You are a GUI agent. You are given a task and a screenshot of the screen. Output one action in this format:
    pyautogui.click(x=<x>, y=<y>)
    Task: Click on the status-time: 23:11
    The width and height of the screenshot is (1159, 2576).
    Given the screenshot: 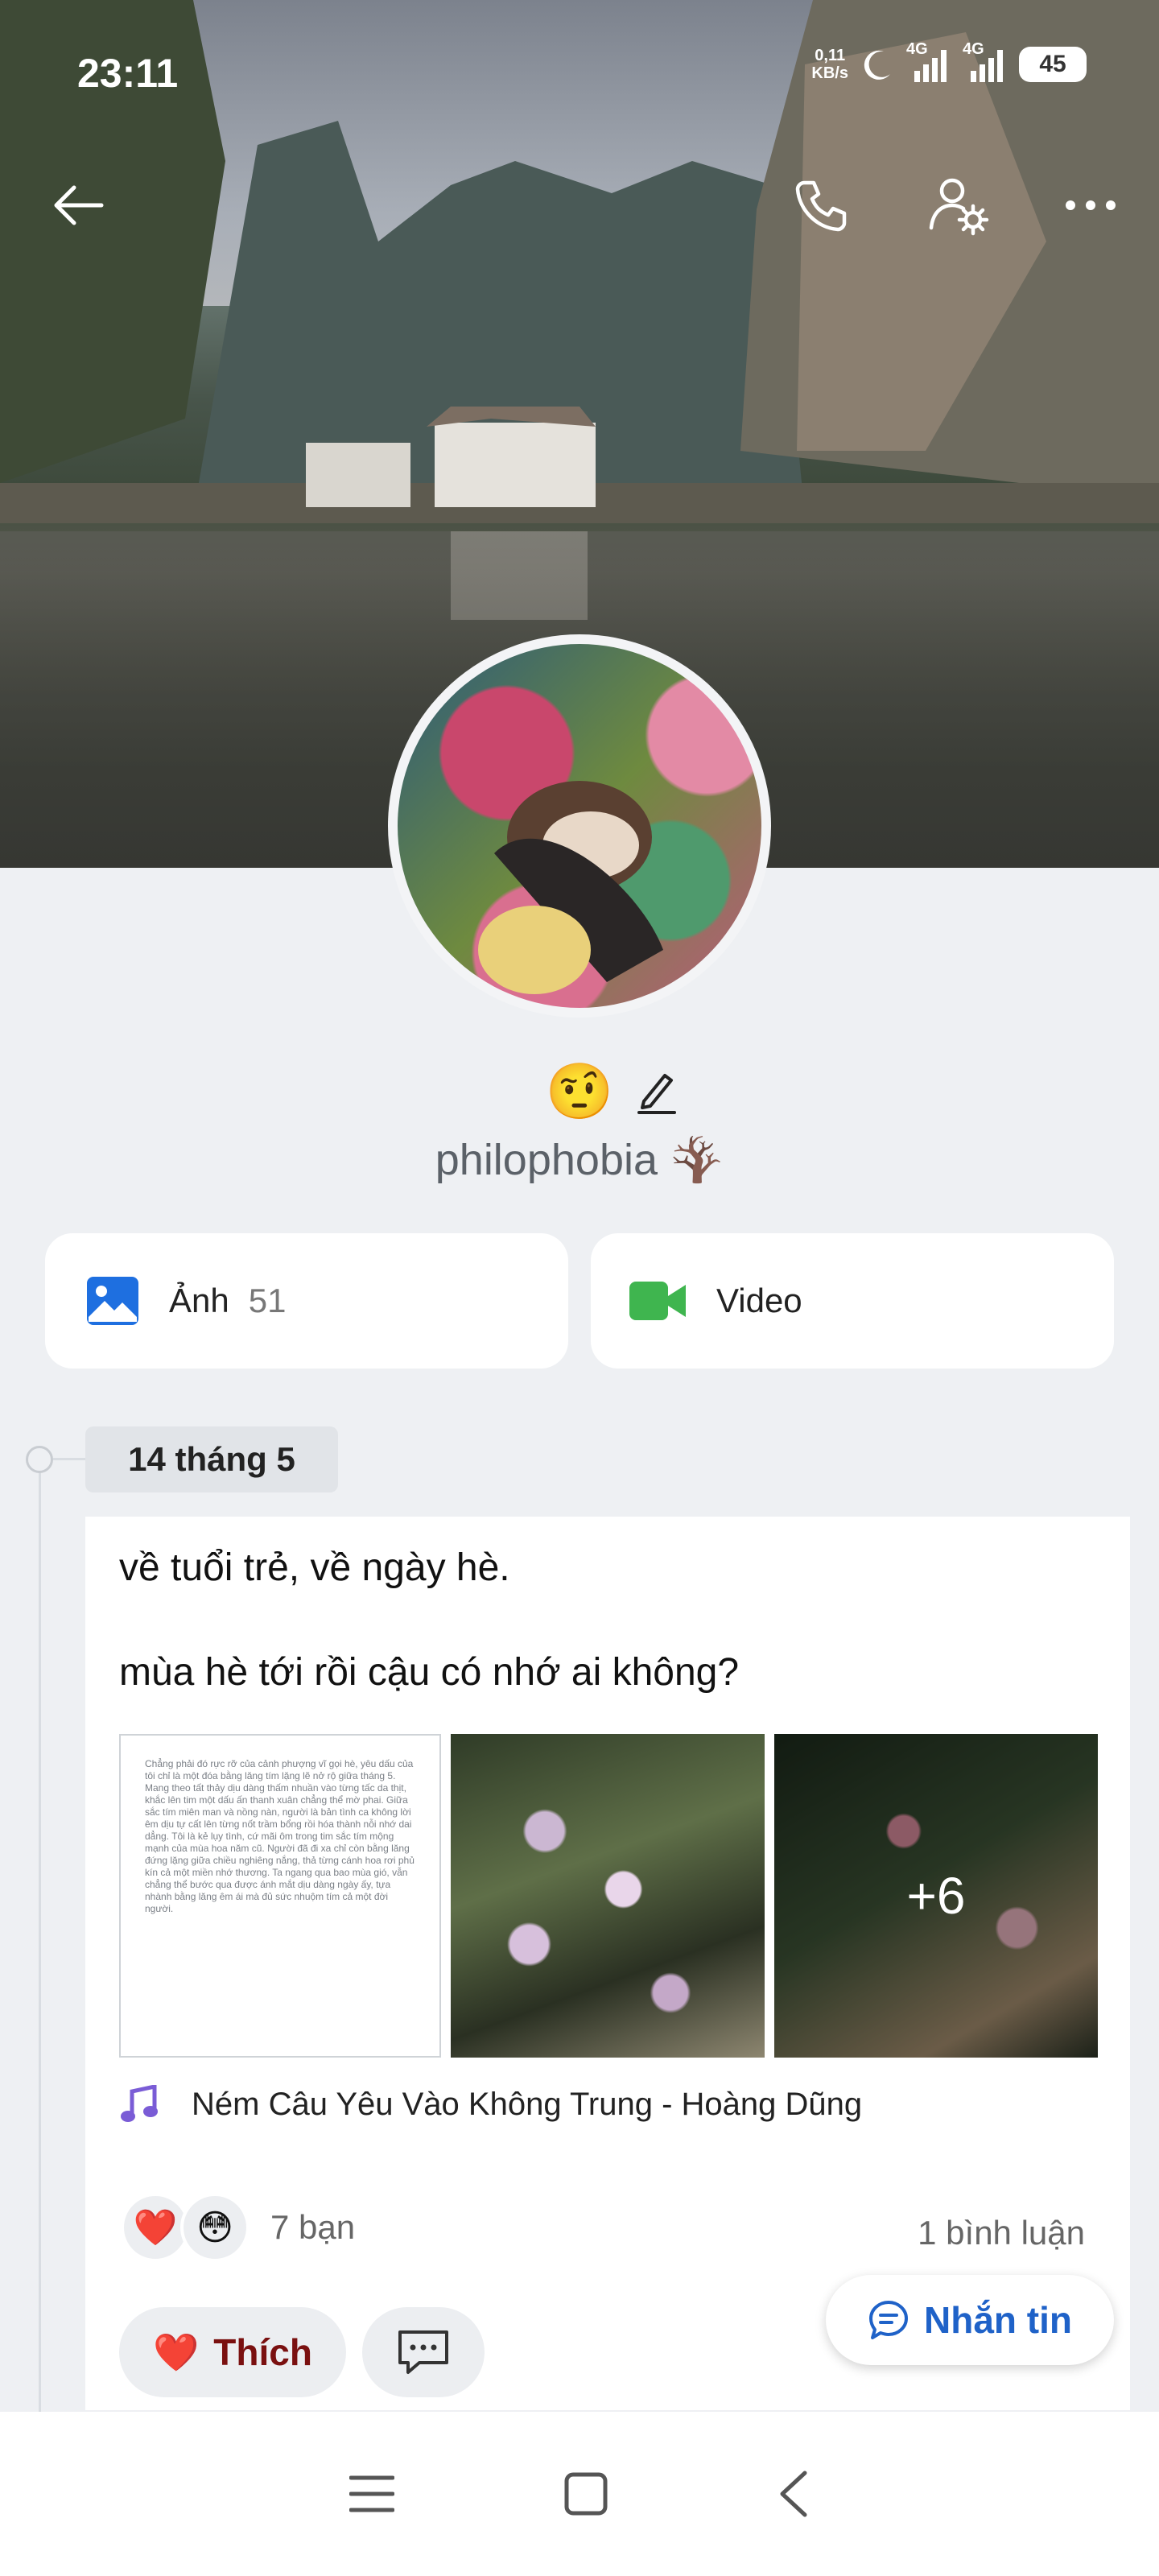 What is the action you would take?
    pyautogui.click(x=128, y=73)
    